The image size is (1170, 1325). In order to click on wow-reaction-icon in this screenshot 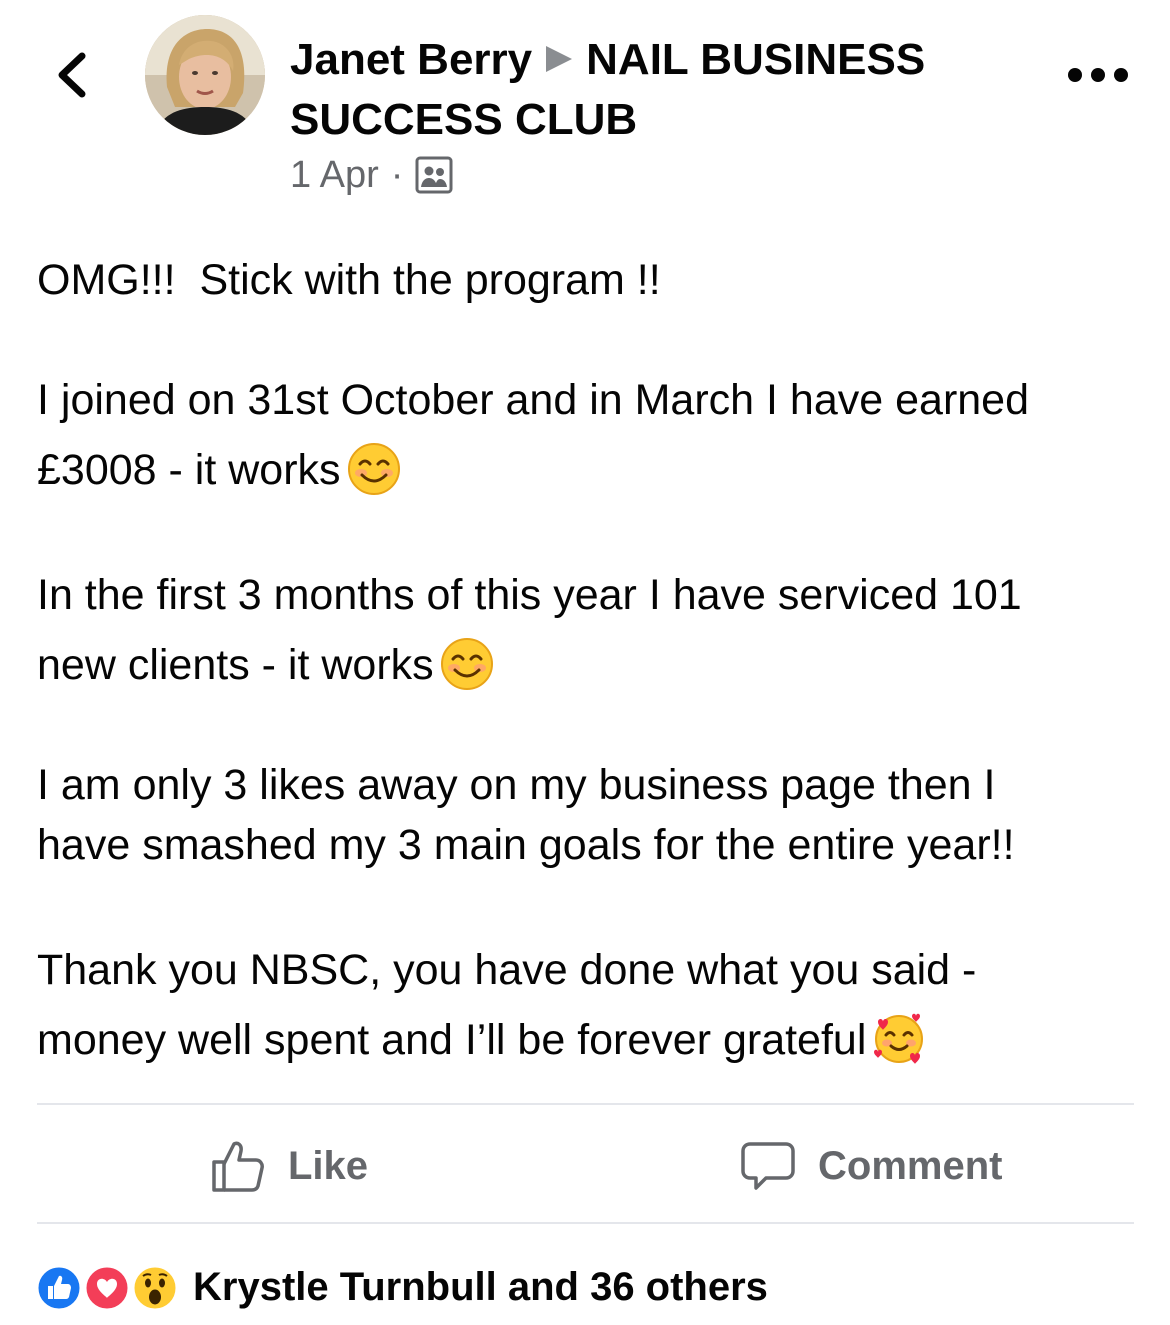, I will do `click(155, 1288)`.